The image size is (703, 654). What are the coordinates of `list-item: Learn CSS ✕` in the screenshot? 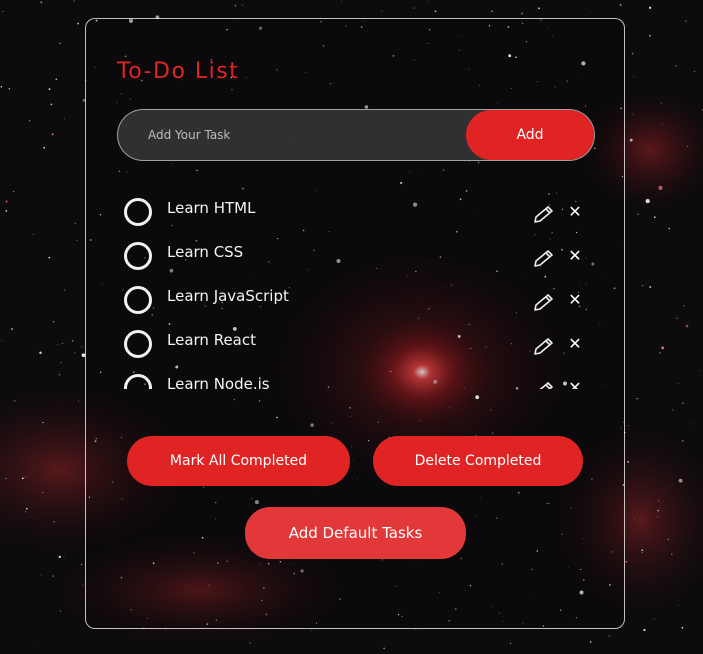 It's located at (356, 253).